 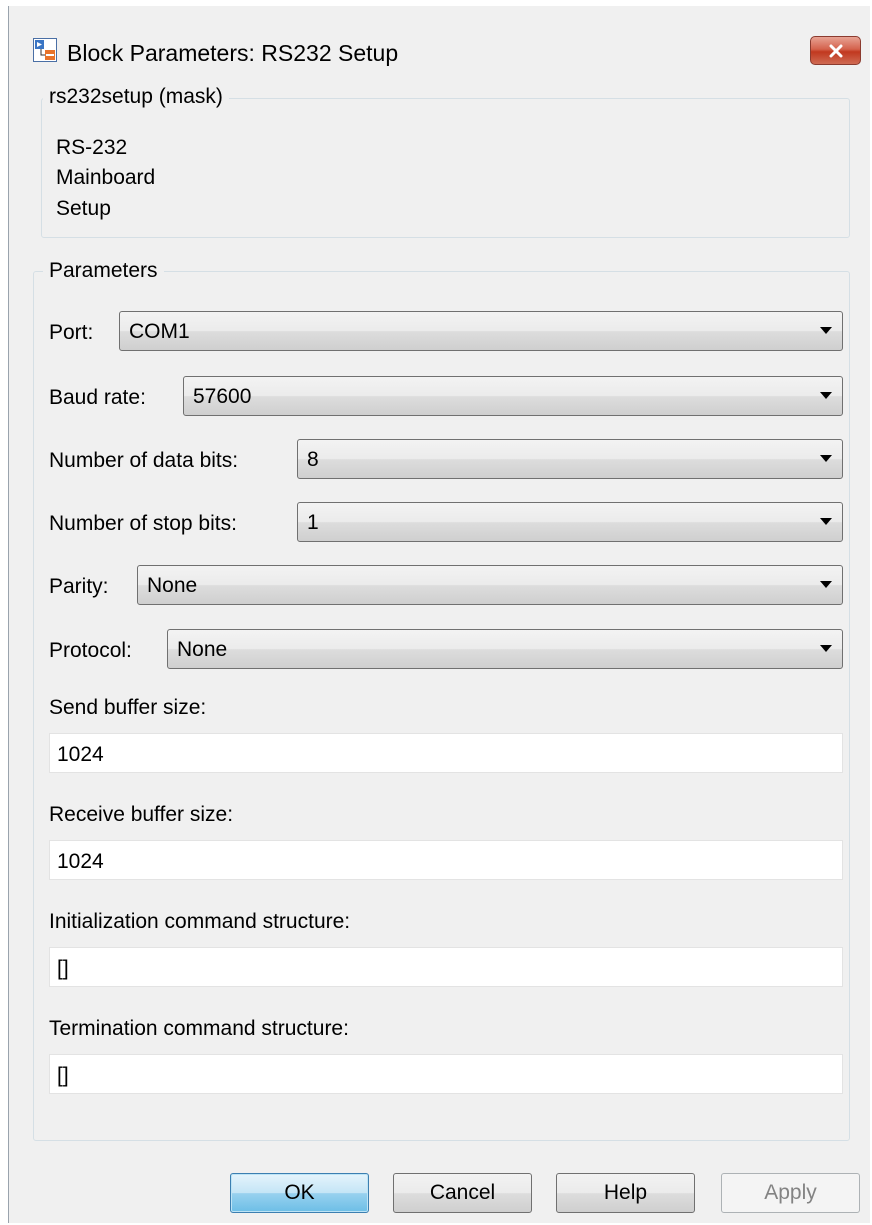 I want to click on apply-button: Apply, so click(x=790, y=1193).